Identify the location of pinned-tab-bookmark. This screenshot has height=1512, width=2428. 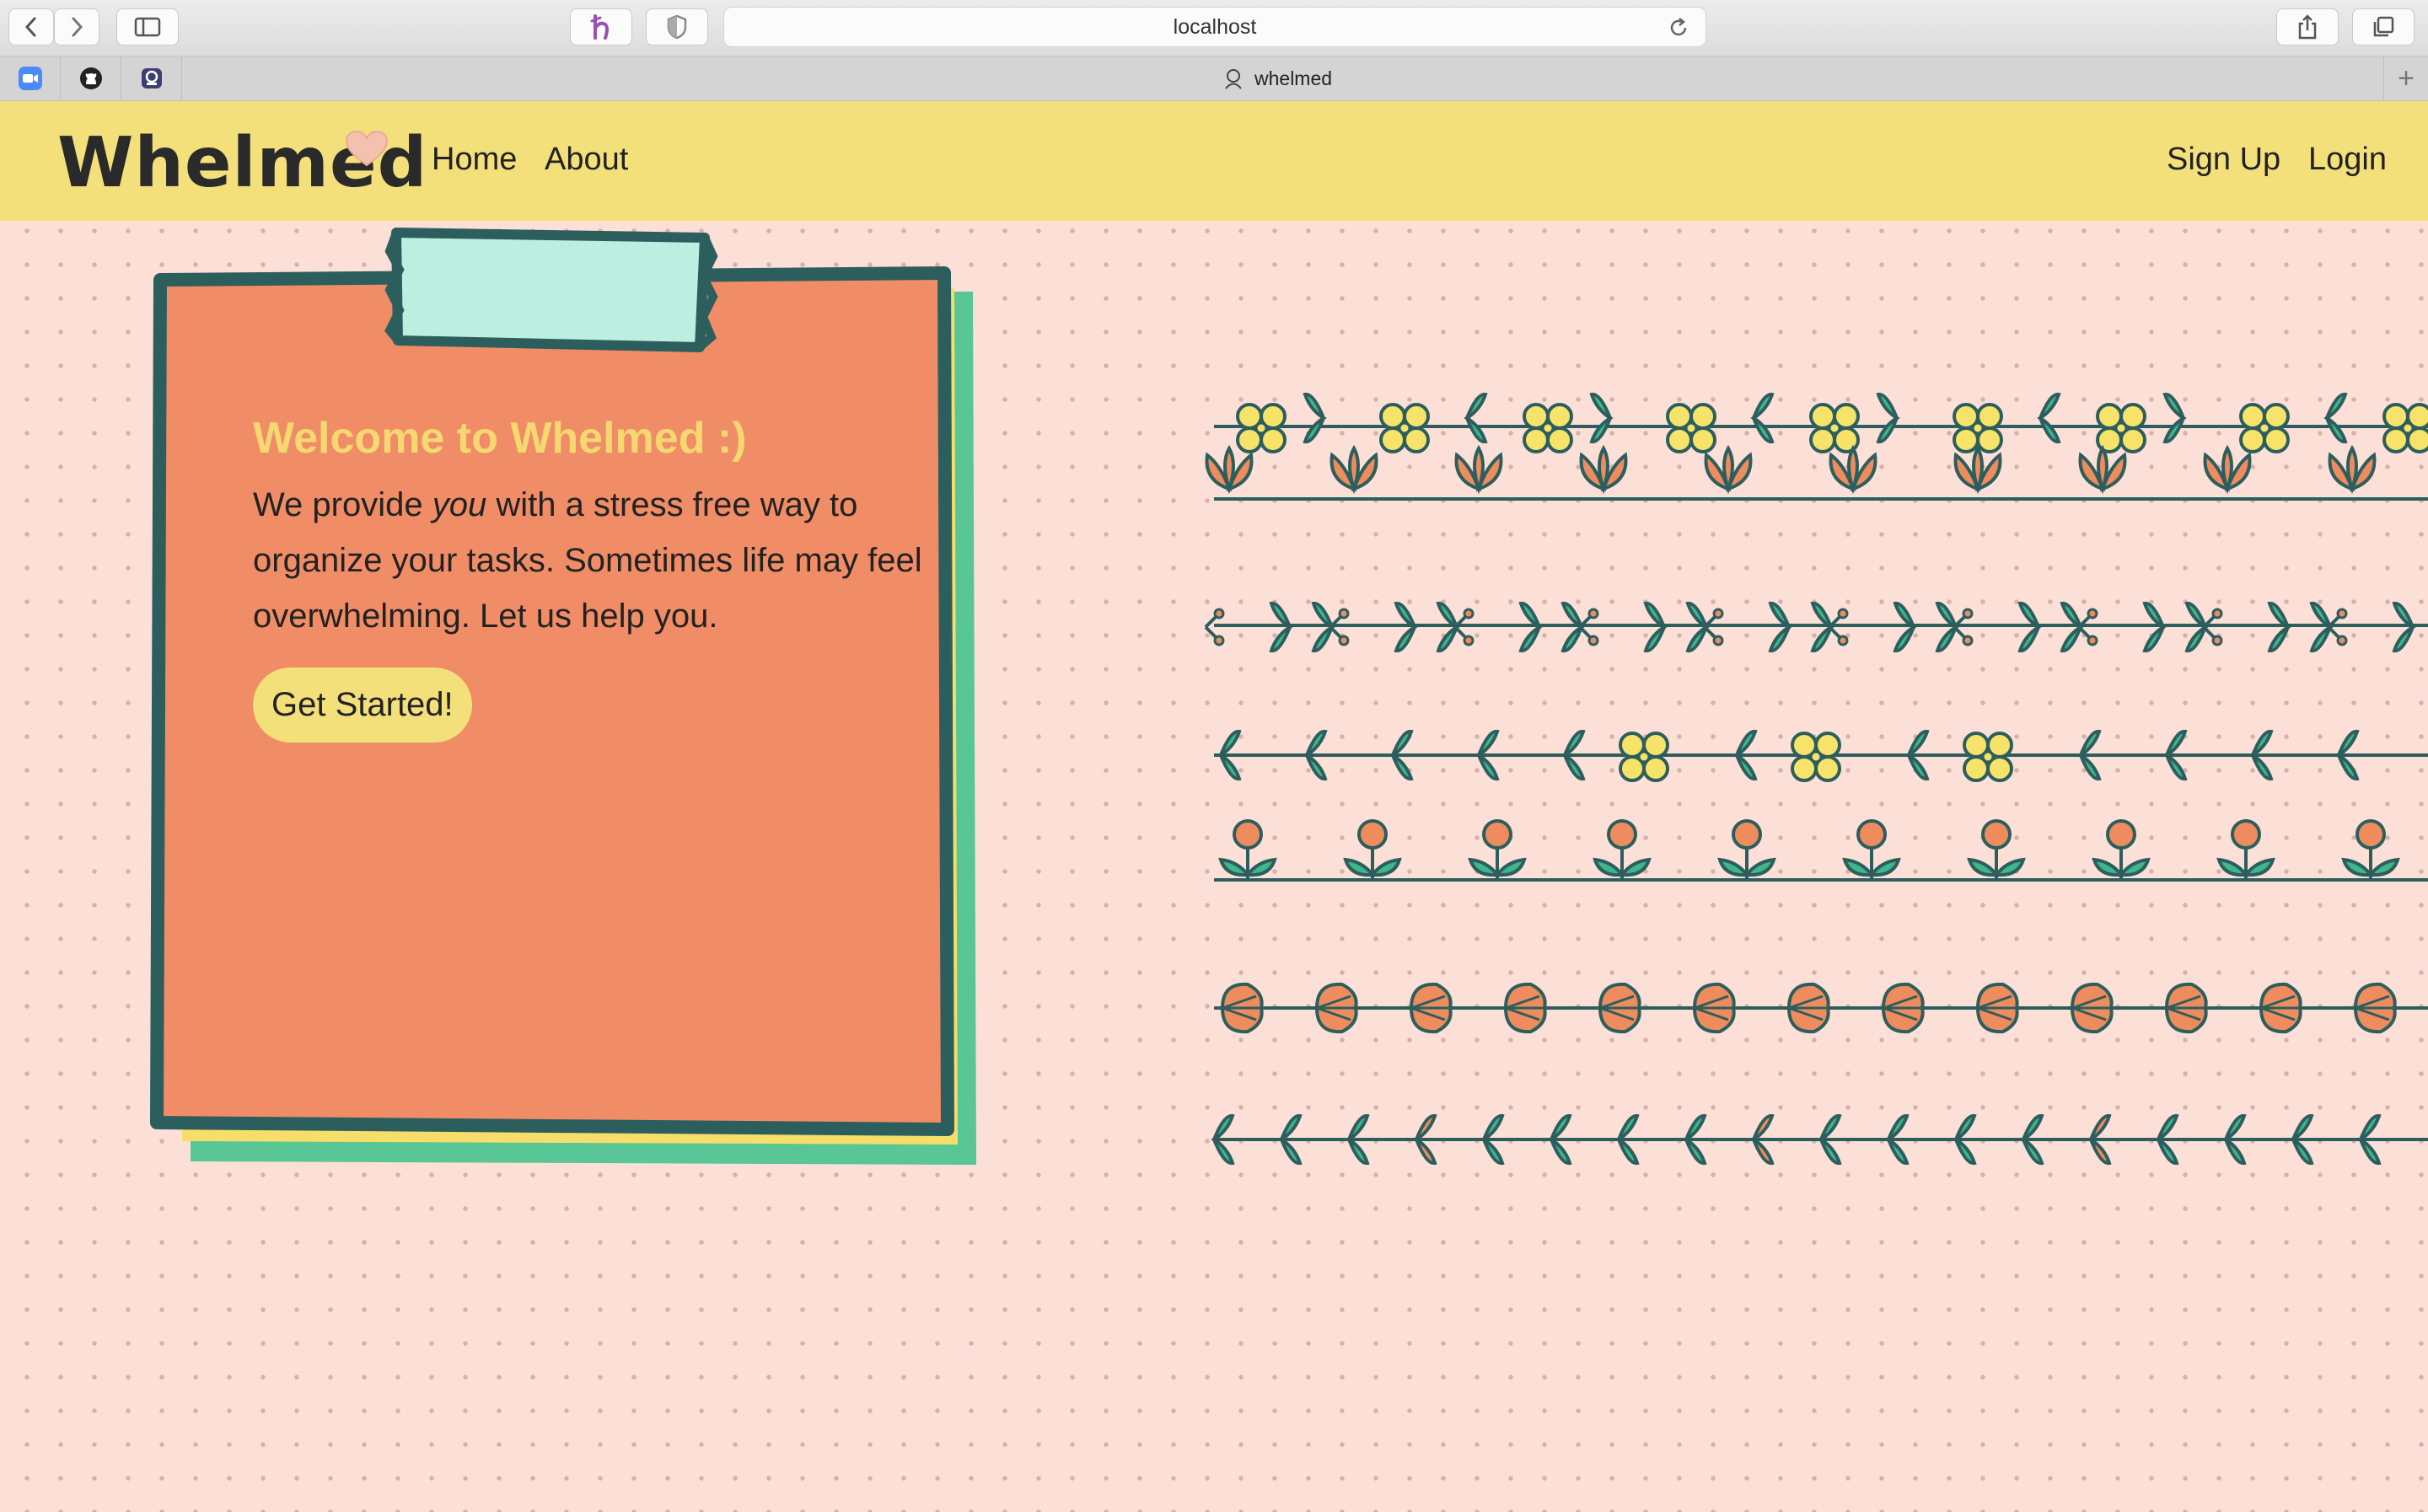
(151, 78).